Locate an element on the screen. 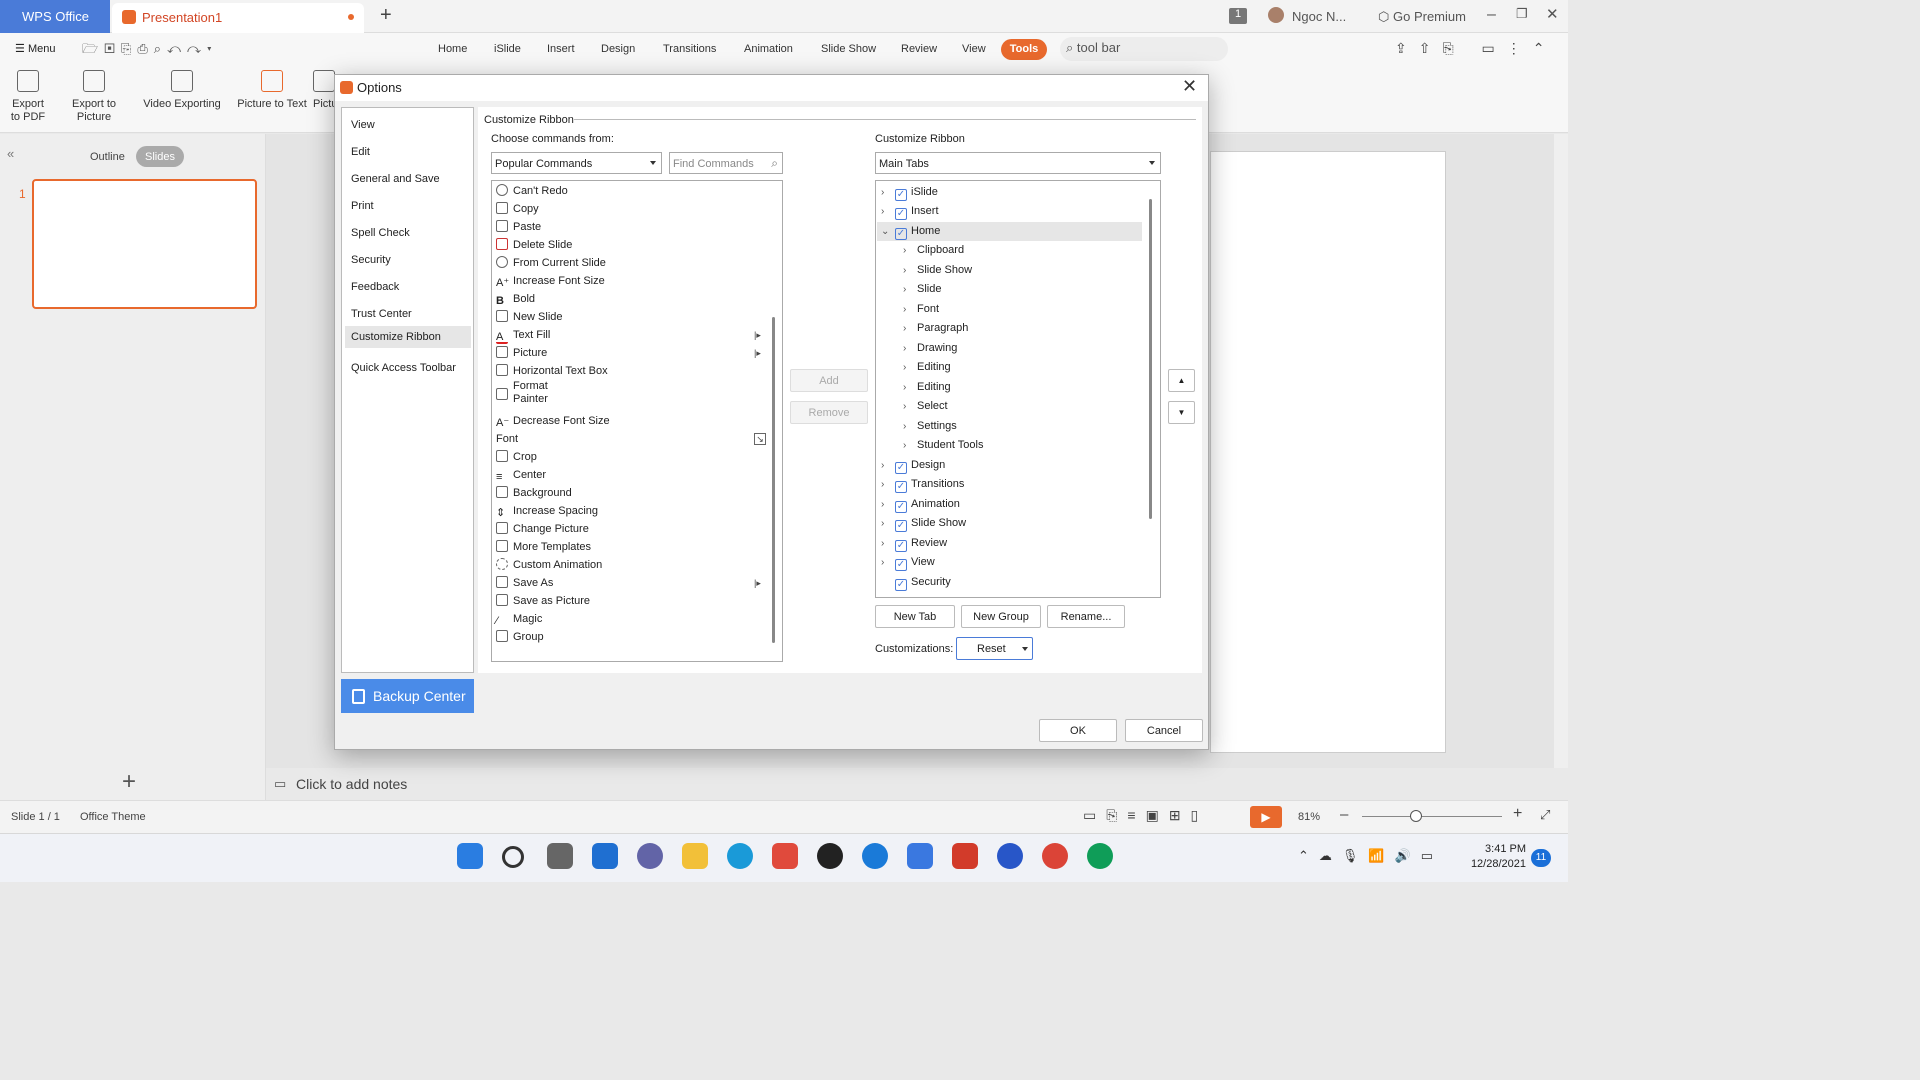  tree-item-review: › ✓ Review is located at coordinates (914, 543).